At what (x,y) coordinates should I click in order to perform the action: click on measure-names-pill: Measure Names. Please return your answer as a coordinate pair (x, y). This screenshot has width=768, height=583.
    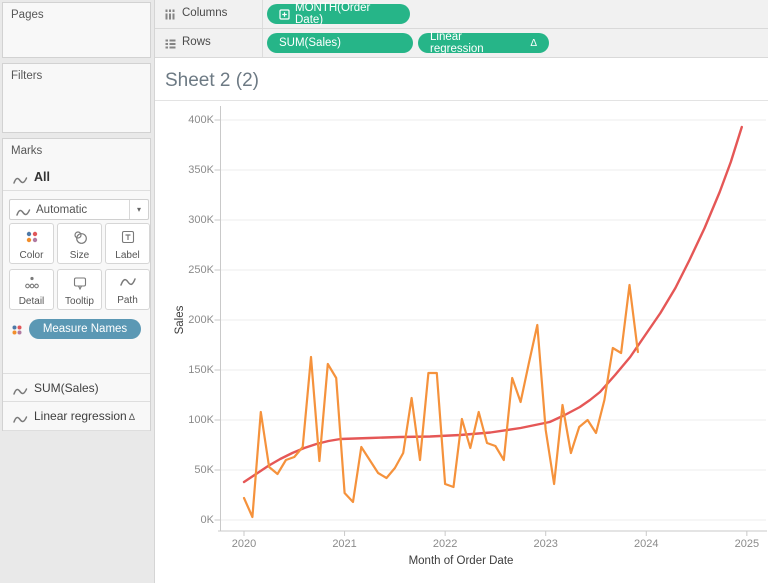
    Looking at the image, I should click on (85, 329).